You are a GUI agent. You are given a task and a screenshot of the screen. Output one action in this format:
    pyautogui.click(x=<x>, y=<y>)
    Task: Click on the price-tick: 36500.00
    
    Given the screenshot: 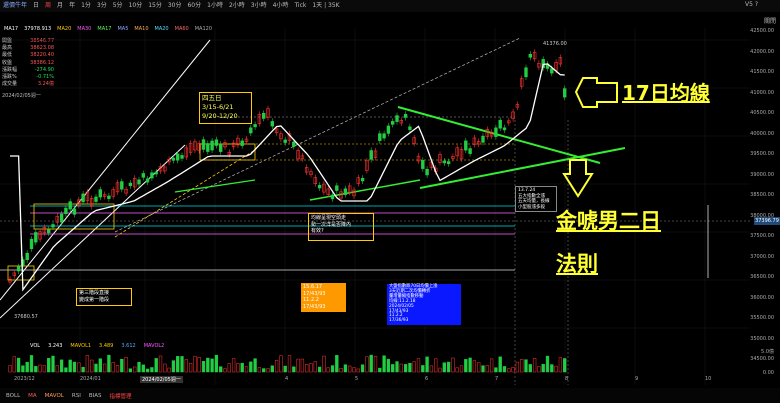 What is the action you would take?
    pyautogui.click(x=762, y=277)
    